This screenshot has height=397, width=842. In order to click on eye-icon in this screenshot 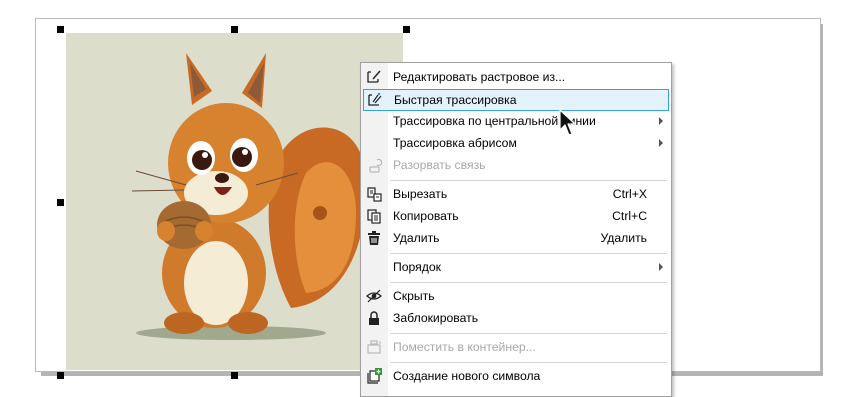, I will do `click(374, 296)`.